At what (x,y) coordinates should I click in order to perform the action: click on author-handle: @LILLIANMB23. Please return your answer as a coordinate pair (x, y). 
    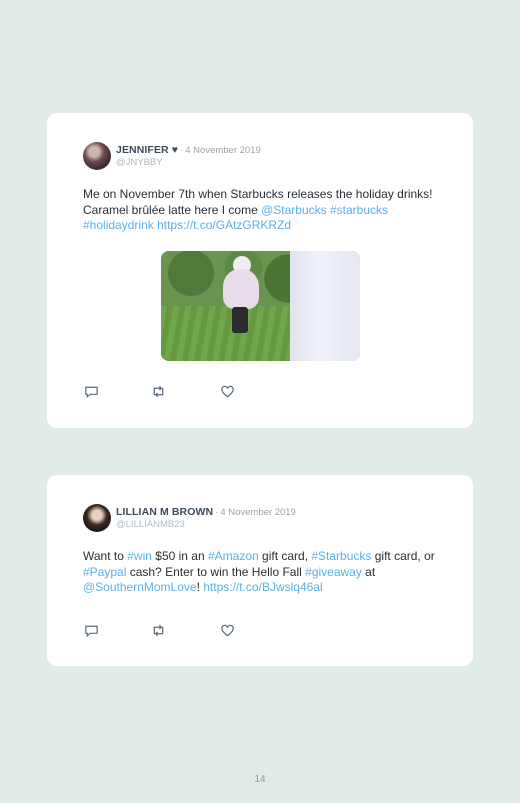
    Looking at the image, I should click on (206, 525).